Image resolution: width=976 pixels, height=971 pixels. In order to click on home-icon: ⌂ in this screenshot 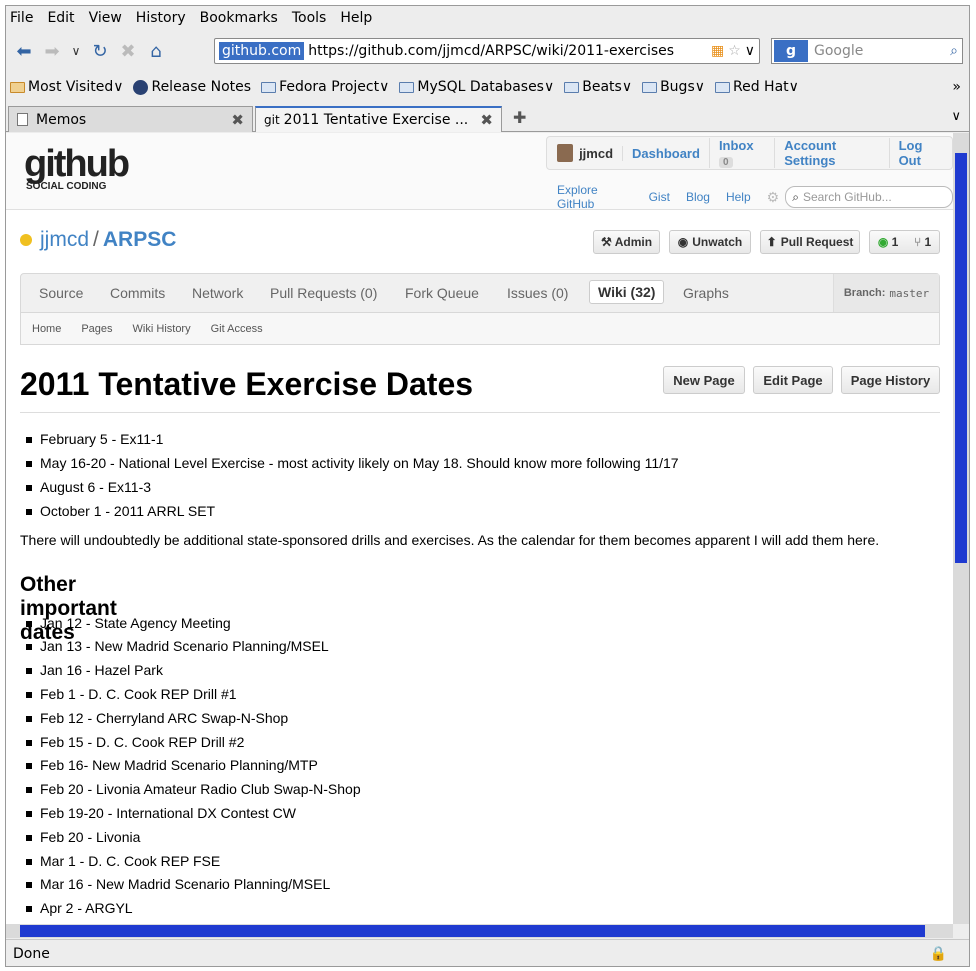, I will do `click(156, 51)`.